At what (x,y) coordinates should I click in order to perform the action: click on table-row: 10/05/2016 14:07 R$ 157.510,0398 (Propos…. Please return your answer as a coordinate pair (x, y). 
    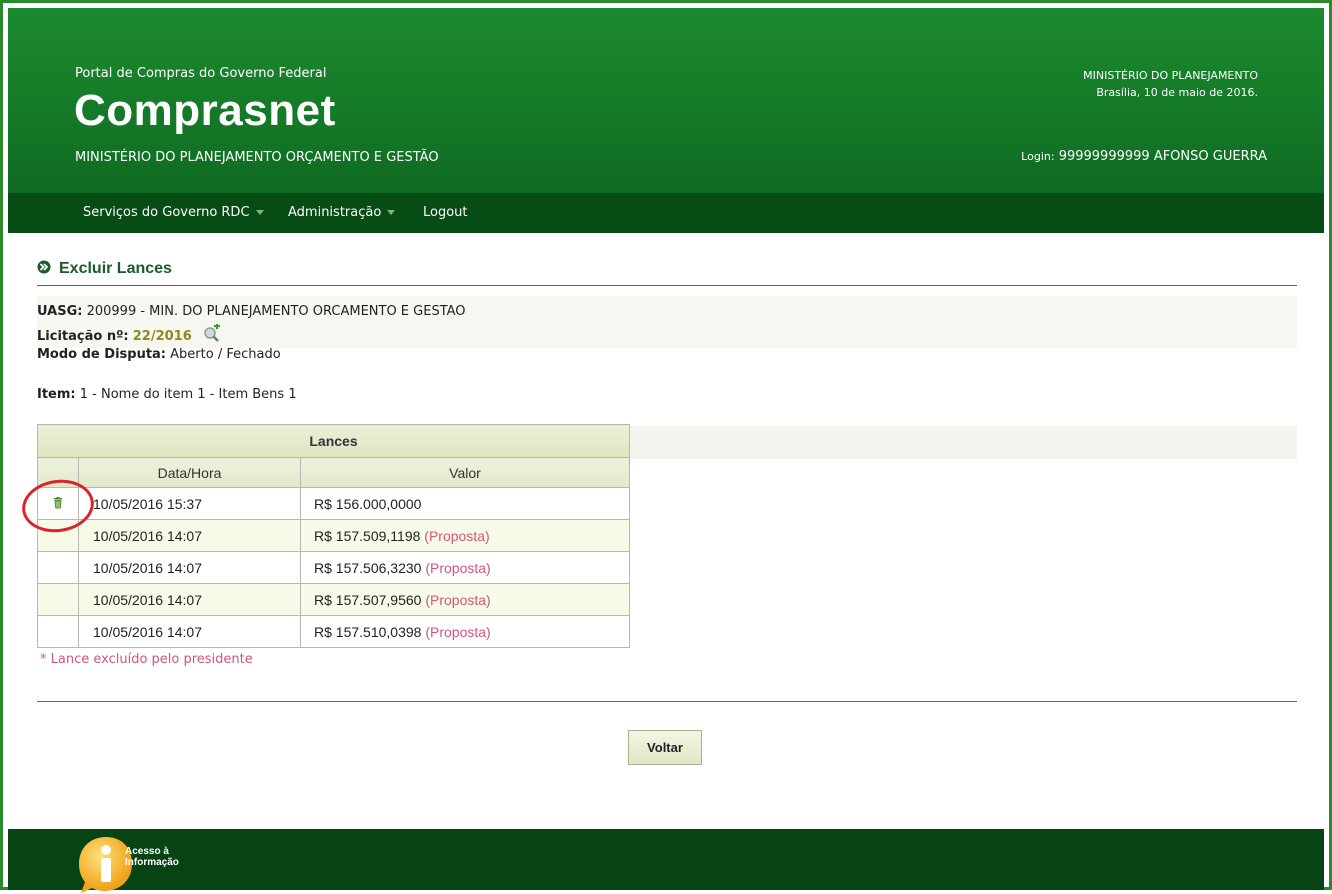
    Looking at the image, I should click on (333, 631).